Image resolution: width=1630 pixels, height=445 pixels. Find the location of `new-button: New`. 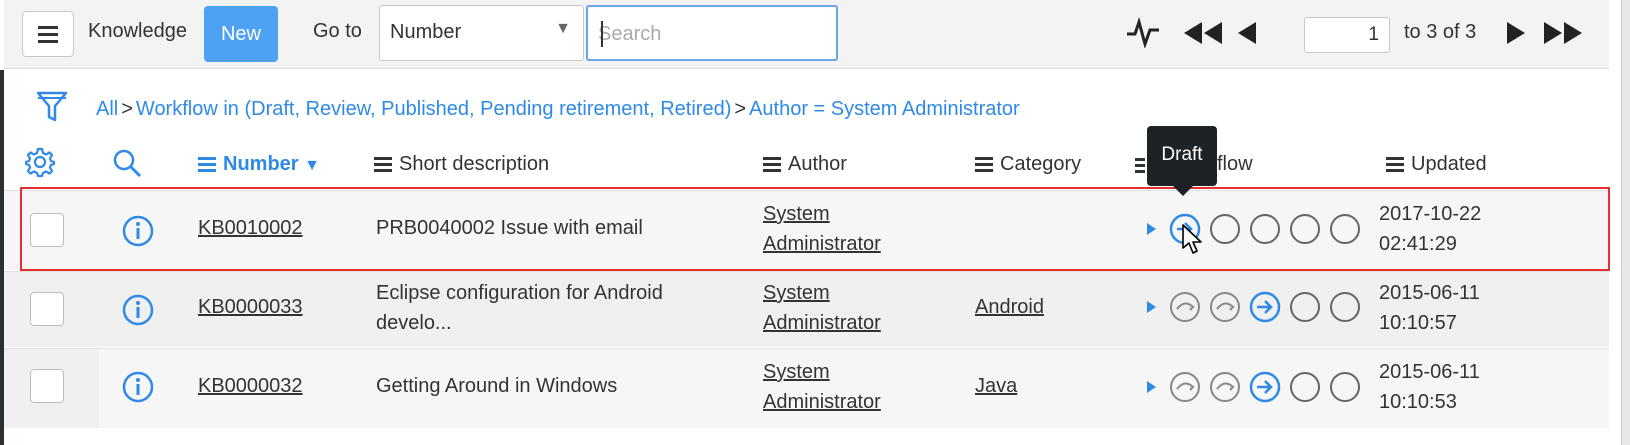

new-button: New is located at coordinates (241, 34).